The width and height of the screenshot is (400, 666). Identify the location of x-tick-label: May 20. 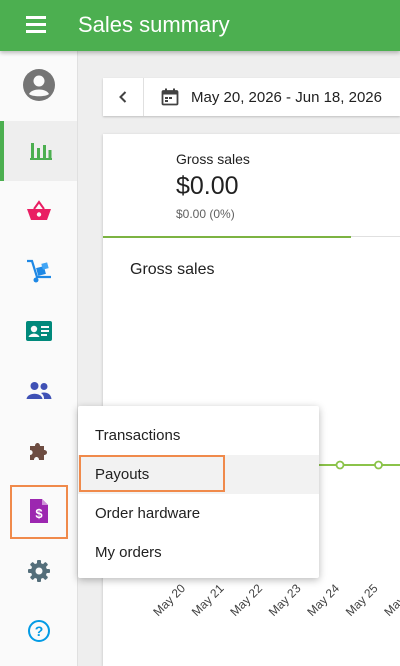
(169, 600).